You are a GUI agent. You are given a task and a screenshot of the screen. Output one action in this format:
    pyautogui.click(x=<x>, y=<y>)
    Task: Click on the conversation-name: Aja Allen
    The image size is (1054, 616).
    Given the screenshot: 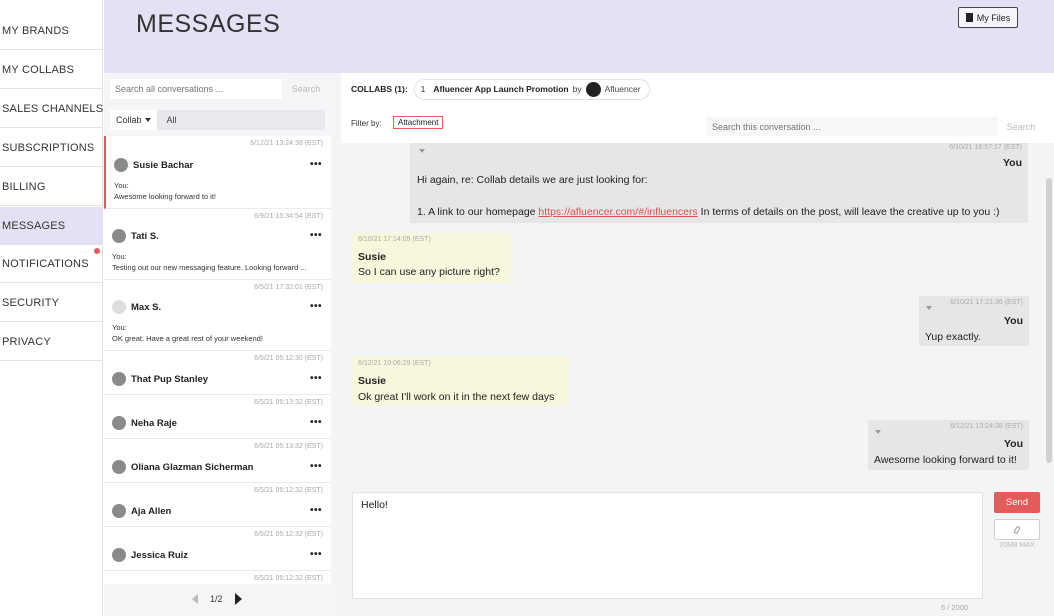 What is the action you would take?
    pyautogui.click(x=151, y=511)
    